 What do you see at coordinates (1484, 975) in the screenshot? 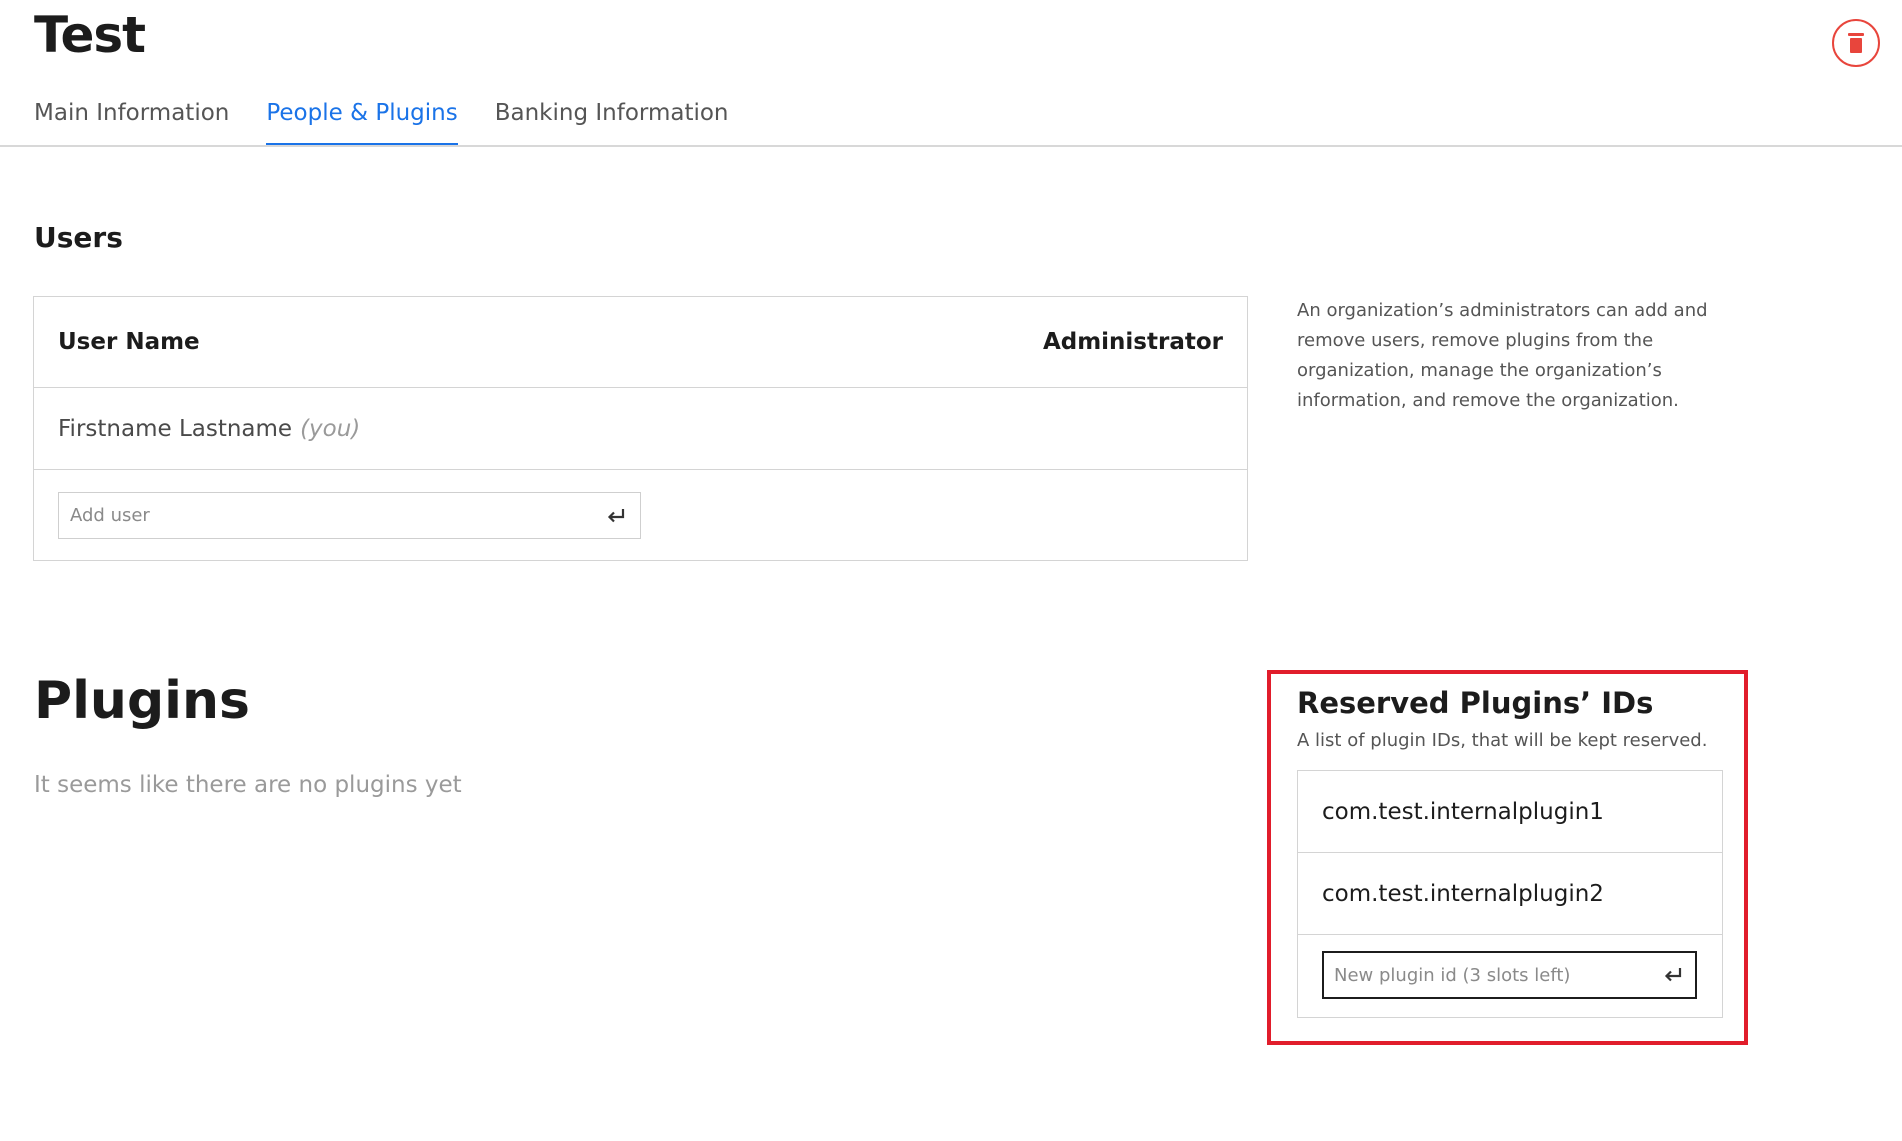
I see `new-plugin-id-input` at bounding box center [1484, 975].